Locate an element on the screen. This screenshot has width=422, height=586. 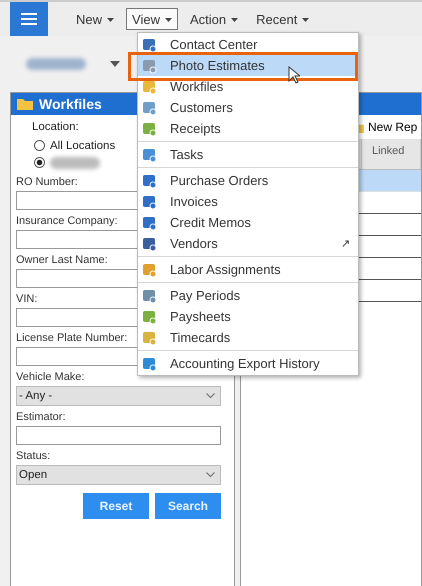
menu-item: Invoices is located at coordinates (248, 201).